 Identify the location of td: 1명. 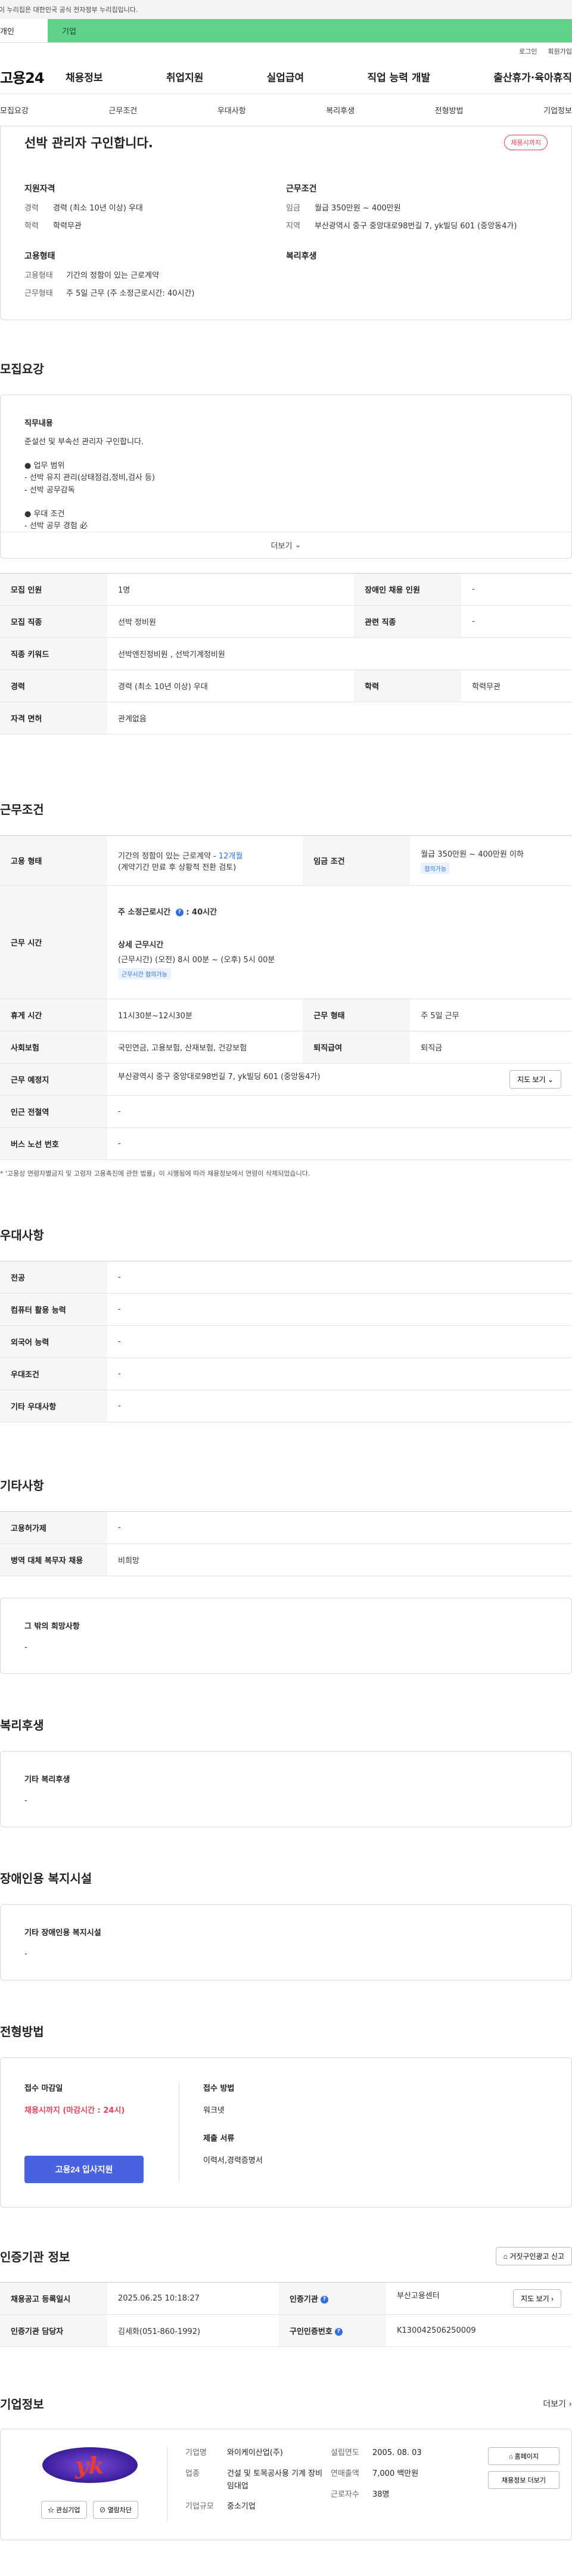
(231, 589).